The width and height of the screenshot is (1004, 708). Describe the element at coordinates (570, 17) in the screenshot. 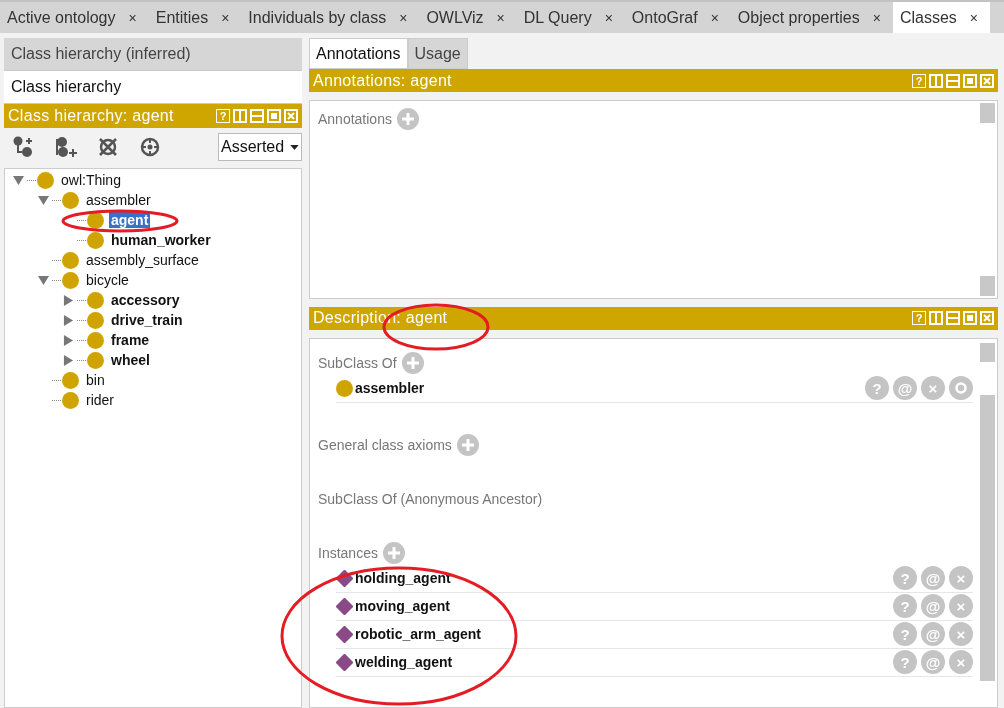

I see `ontology-tab: DL Query ×` at that location.